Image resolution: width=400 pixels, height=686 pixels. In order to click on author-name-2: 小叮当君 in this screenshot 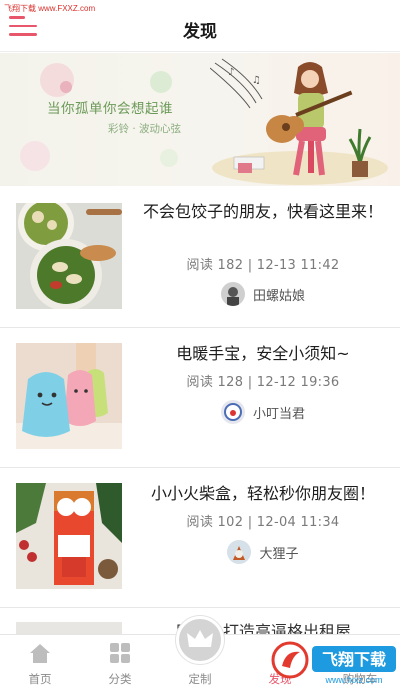, I will do `click(278, 414)`.